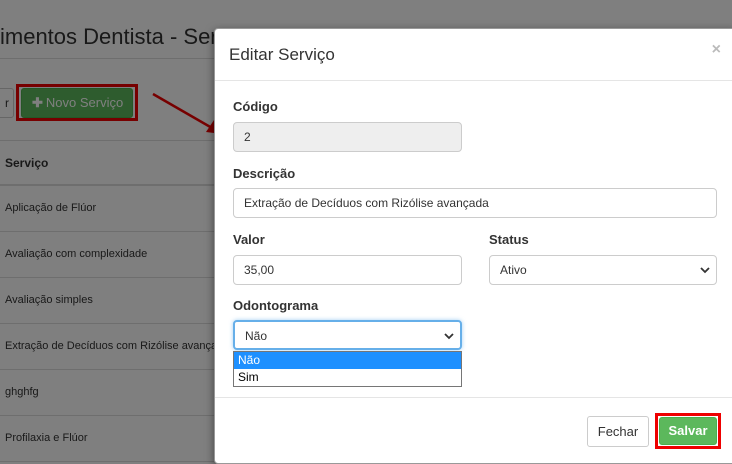  Describe the element at coordinates (509, 239) in the screenshot. I see `status-label: Status` at that location.